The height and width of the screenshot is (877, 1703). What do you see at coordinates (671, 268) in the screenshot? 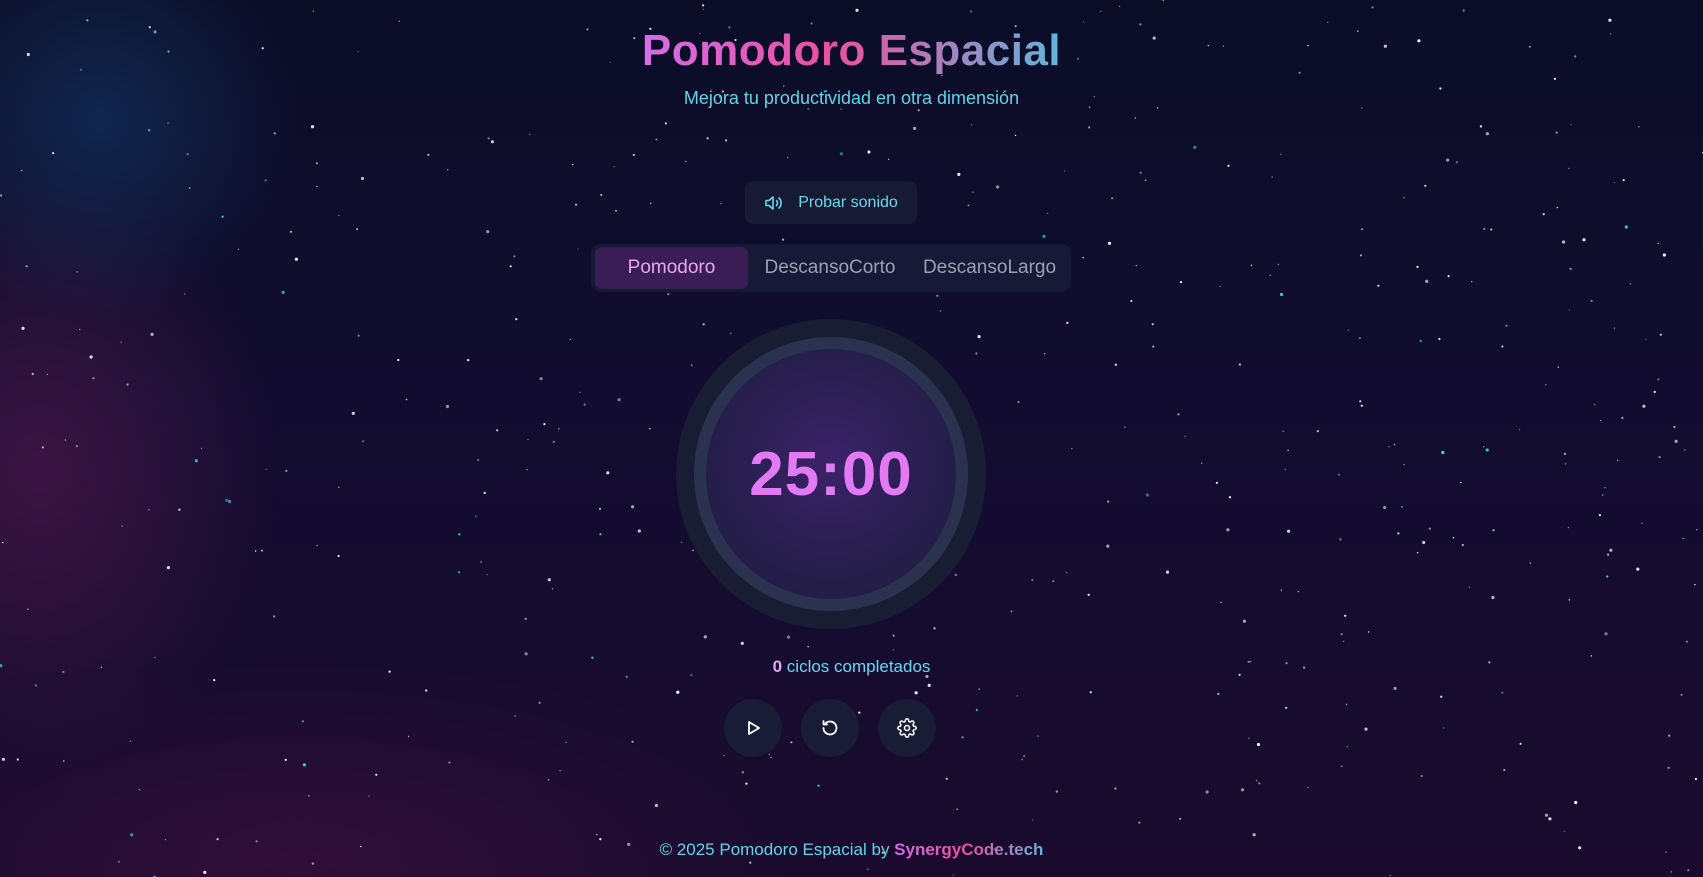
I see `tab-pomodoro: Pomodoro` at bounding box center [671, 268].